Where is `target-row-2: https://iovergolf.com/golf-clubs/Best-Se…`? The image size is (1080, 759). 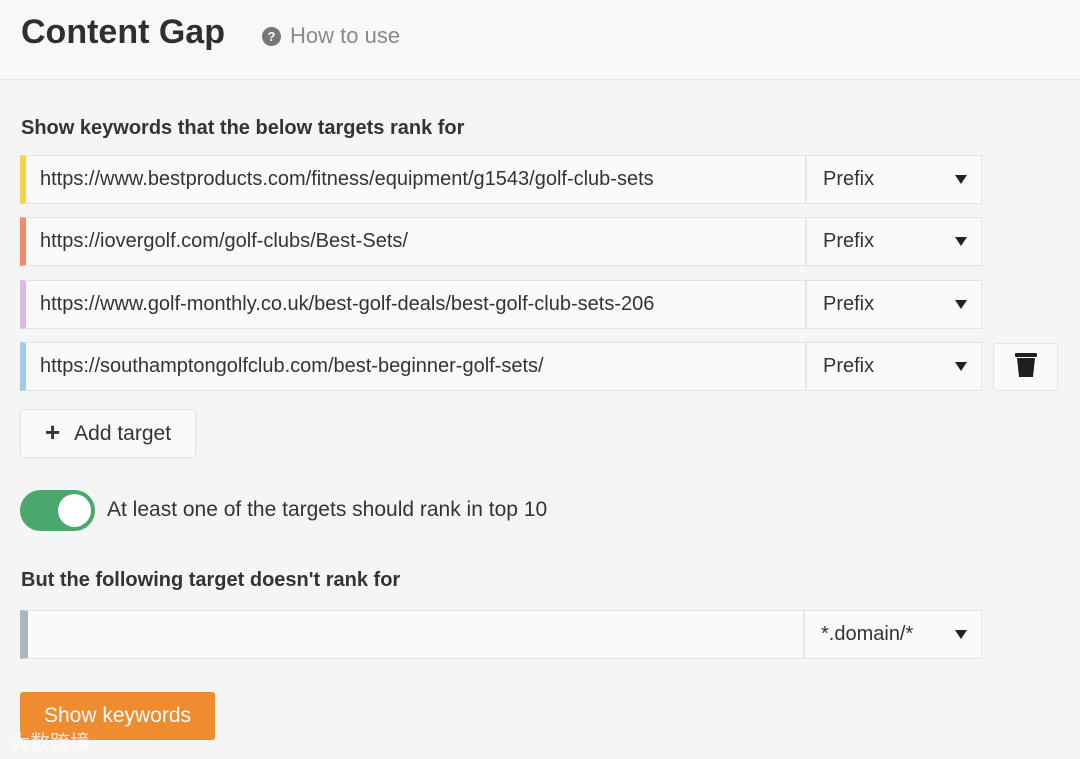 target-row-2: https://iovergolf.com/golf-clubs/Best-Se… is located at coordinates (501, 241).